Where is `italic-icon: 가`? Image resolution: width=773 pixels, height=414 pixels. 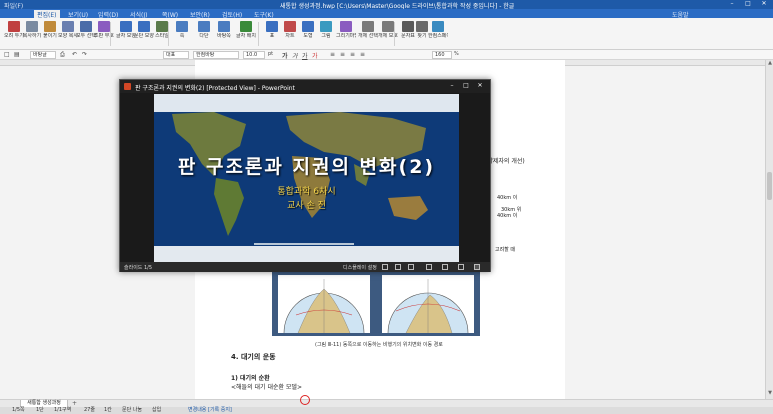
italic-icon: 가 is located at coordinates (295, 55).